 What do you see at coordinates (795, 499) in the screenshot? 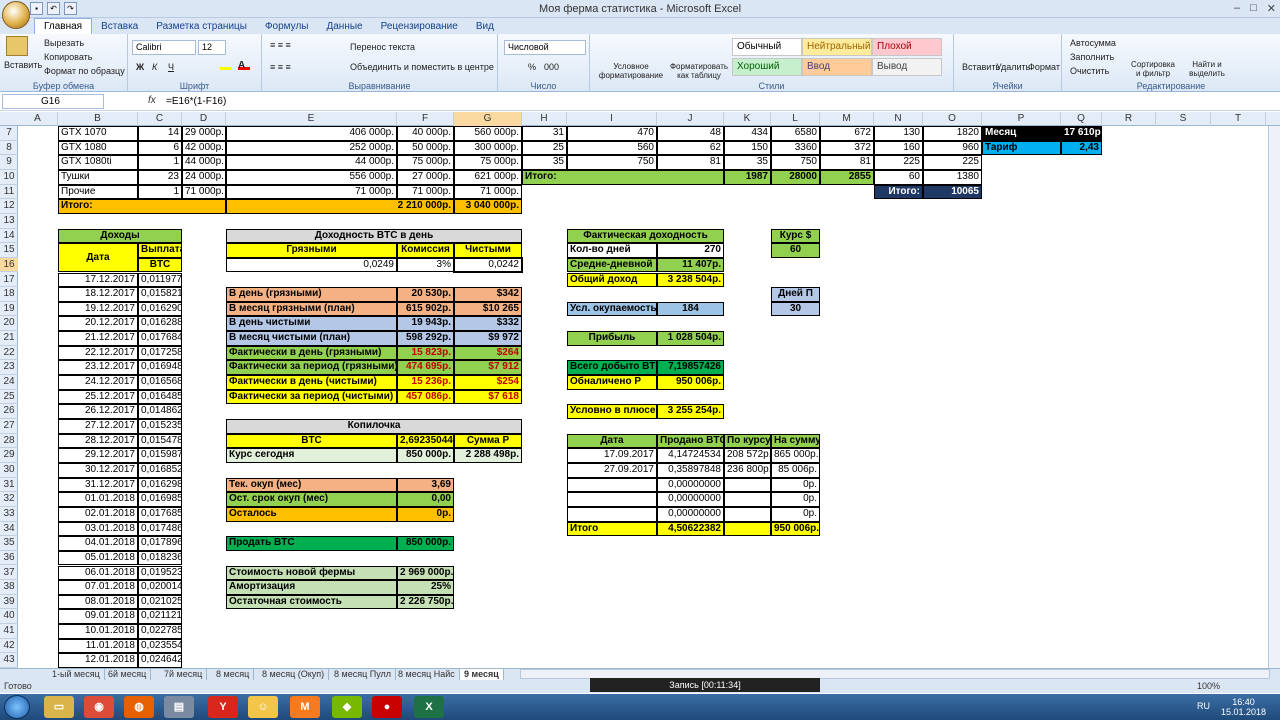
I see `cell-l32: 0р.` at bounding box center [795, 499].